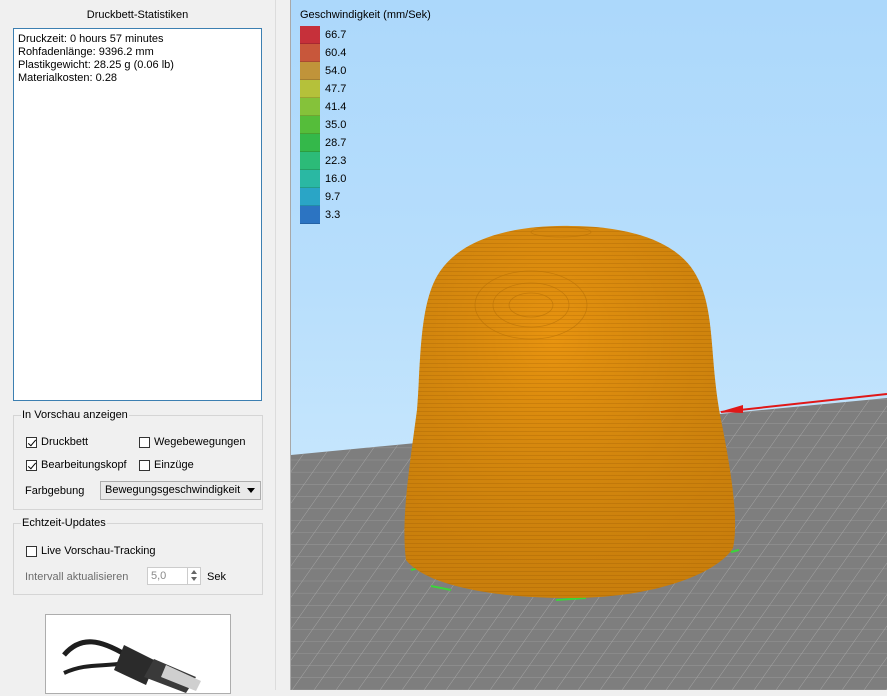  I want to click on live-tracking-label: Live Vorschau-Tracking, so click(98, 551).